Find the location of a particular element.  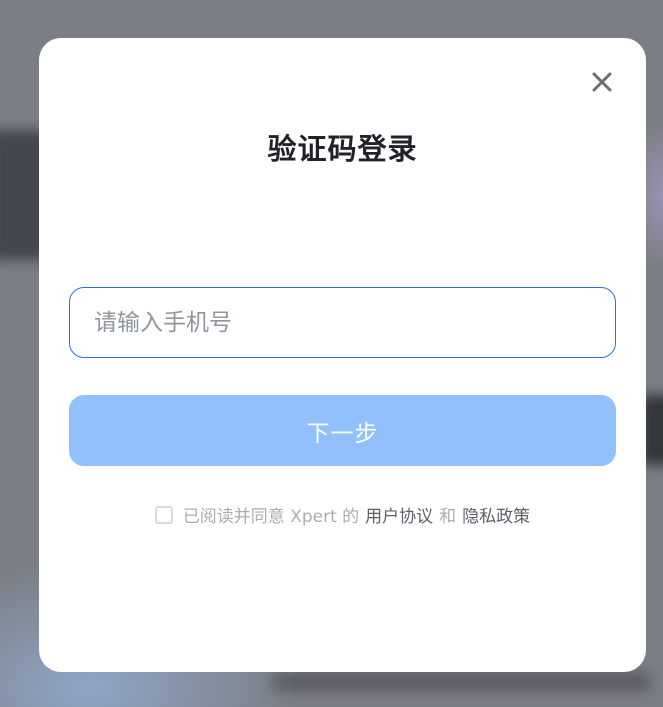

agreement-and-text: 和 is located at coordinates (448, 517).